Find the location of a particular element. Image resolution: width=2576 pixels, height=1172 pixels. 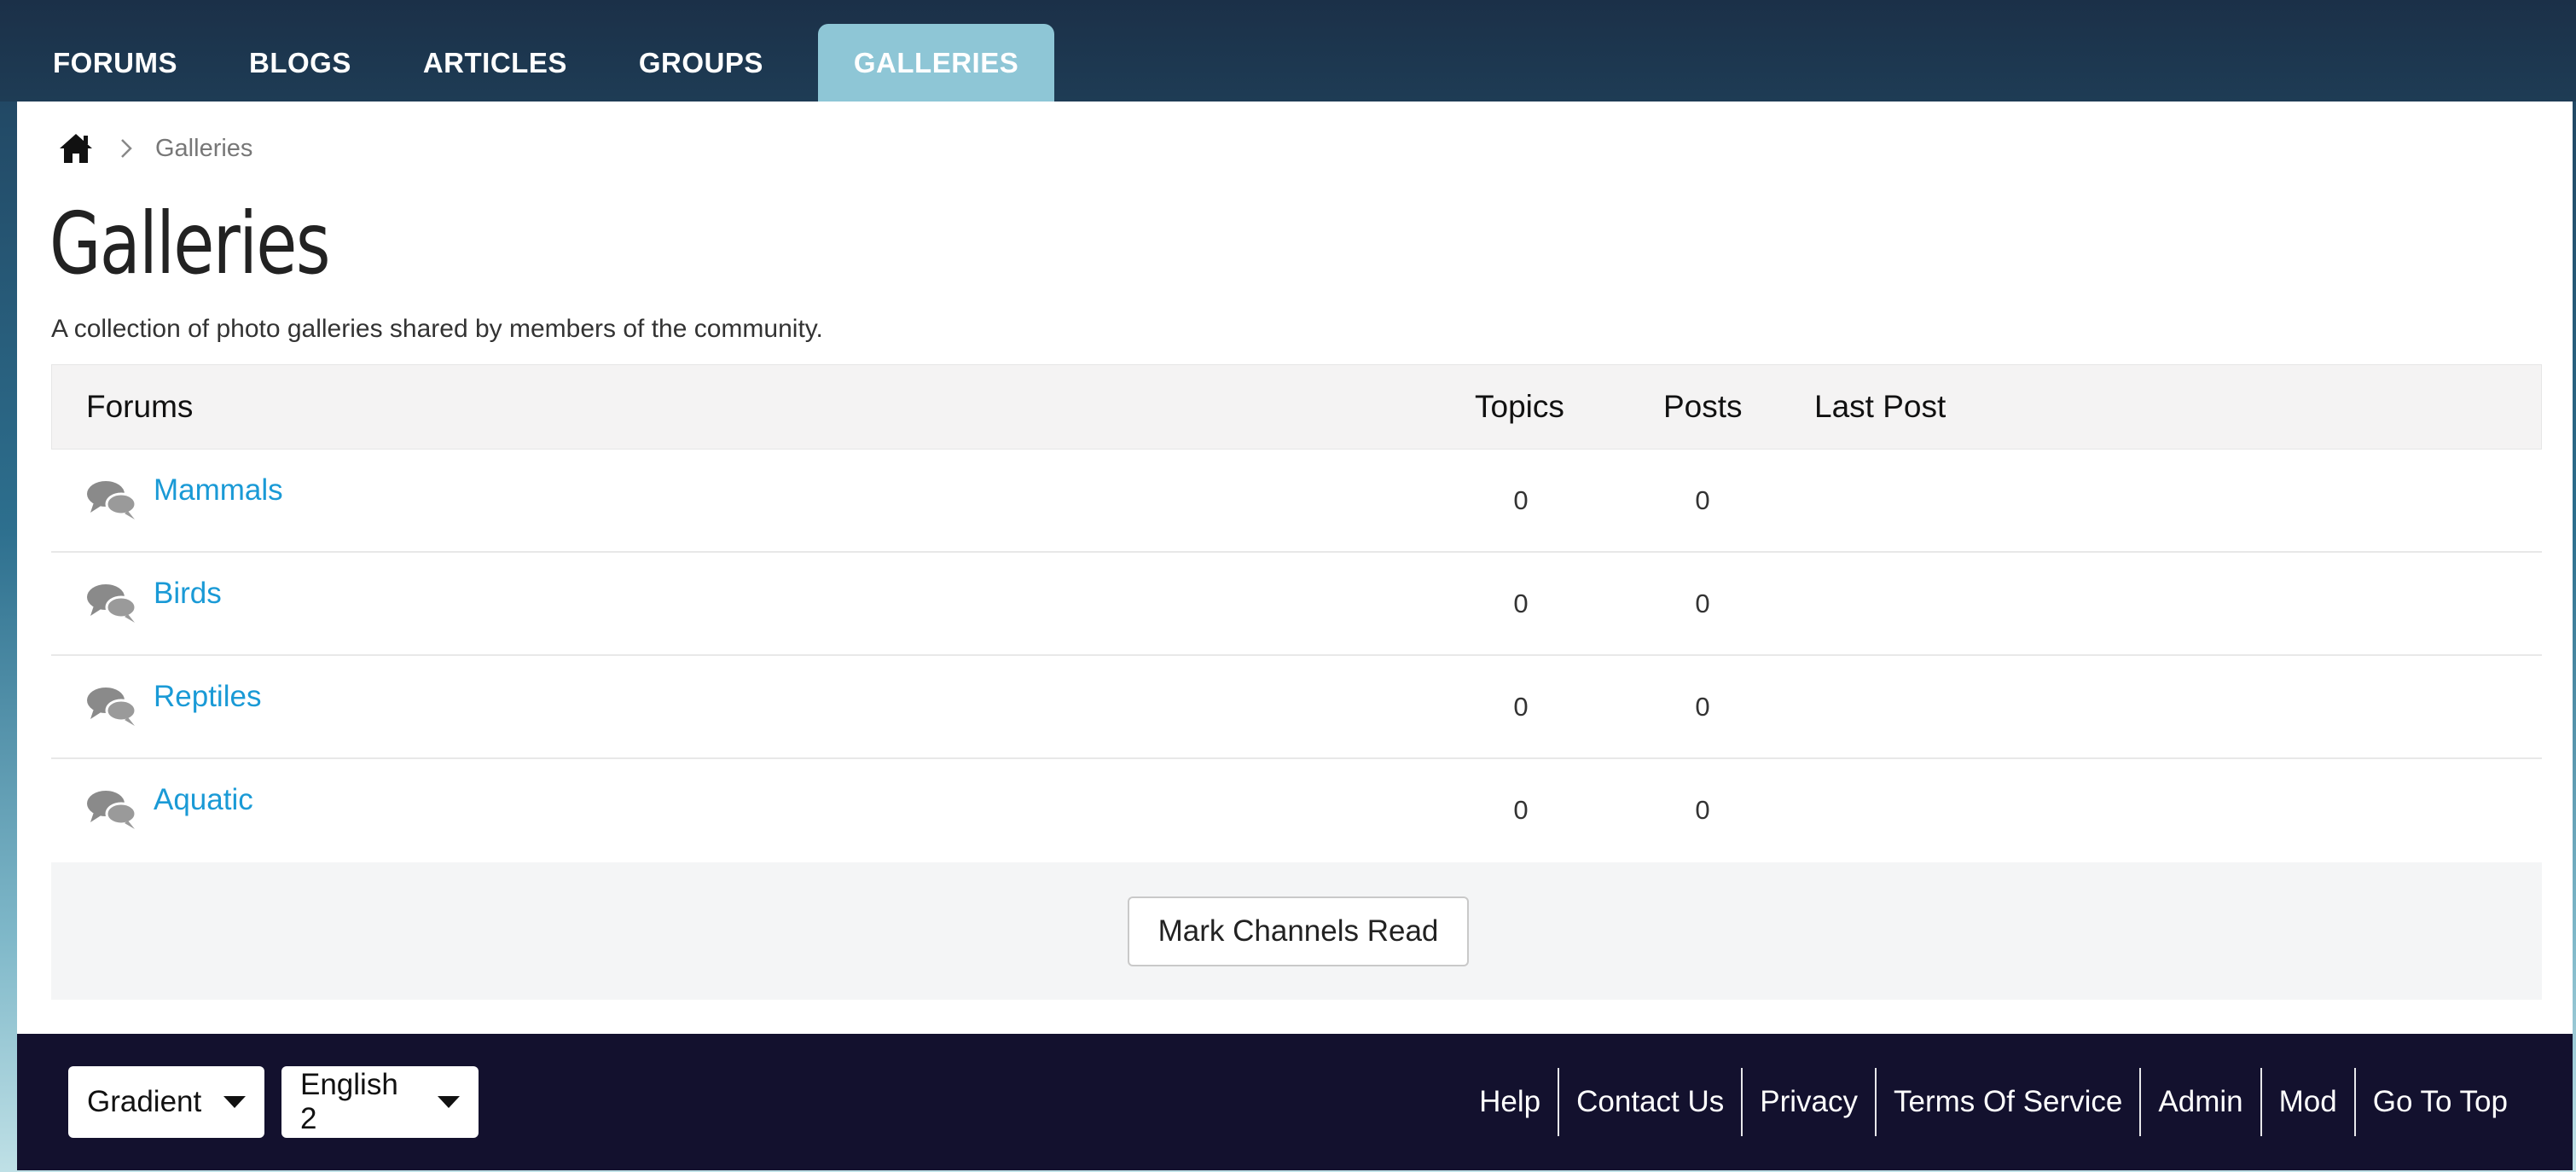

language-select-value: English 2 is located at coordinates (349, 1101).